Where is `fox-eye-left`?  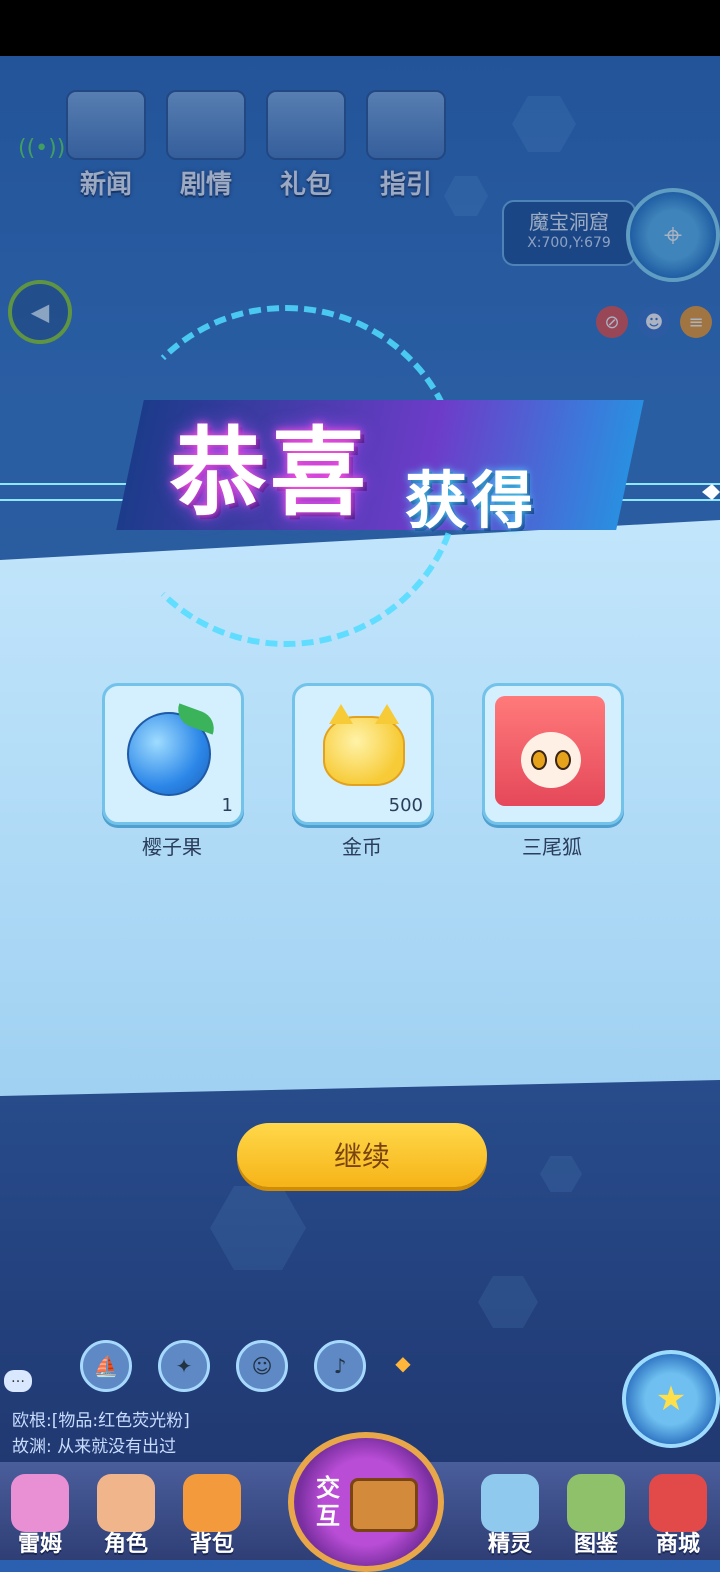 fox-eye-left is located at coordinates (539, 760).